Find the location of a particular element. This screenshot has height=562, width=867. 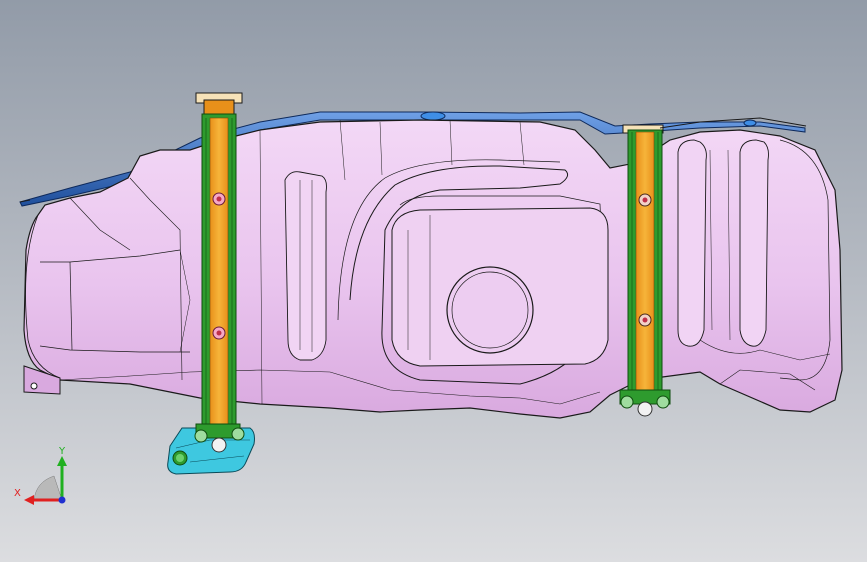

right-strap is located at coordinates (645, 270).